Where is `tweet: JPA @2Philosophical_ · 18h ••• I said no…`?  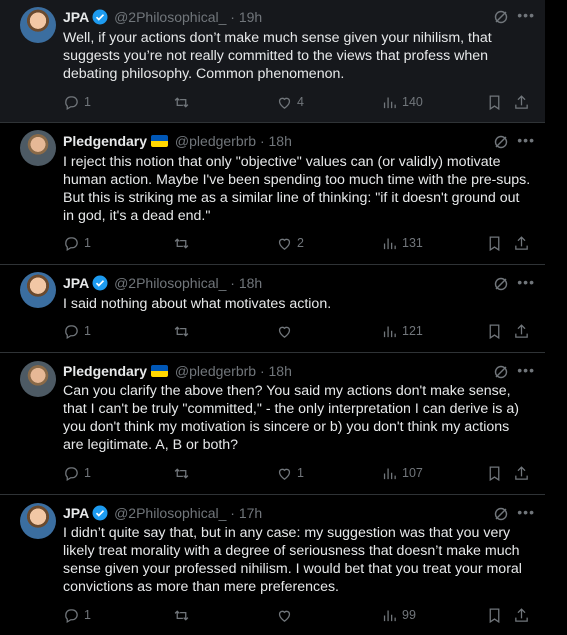 tweet: JPA @2Philosophical_ · 18h ••• I said no… is located at coordinates (272, 308).